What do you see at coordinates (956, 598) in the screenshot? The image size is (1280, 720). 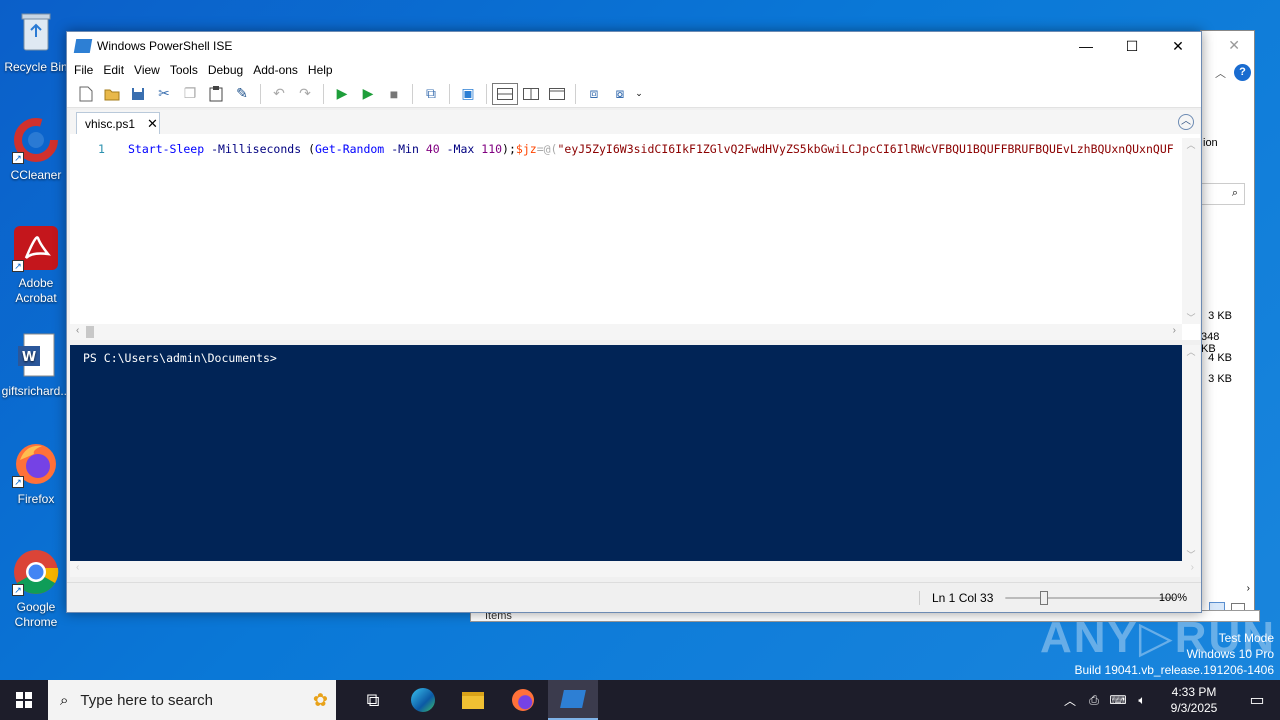 I see `cursor-position: Ln 1 Col 33` at bounding box center [956, 598].